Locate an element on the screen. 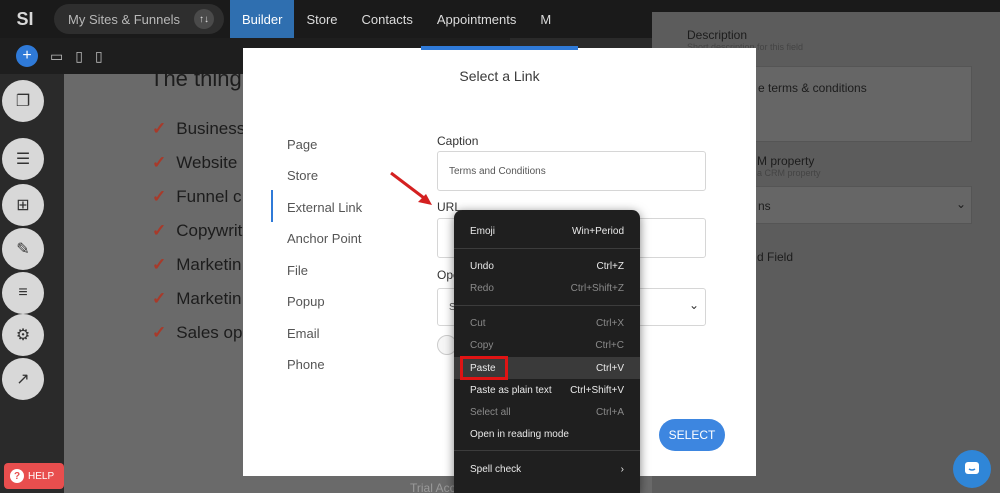 The height and width of the screenshot is (493, 1000). site-selector: My Sites & Funnels ↑↓ is located at coordinates (139, 19).